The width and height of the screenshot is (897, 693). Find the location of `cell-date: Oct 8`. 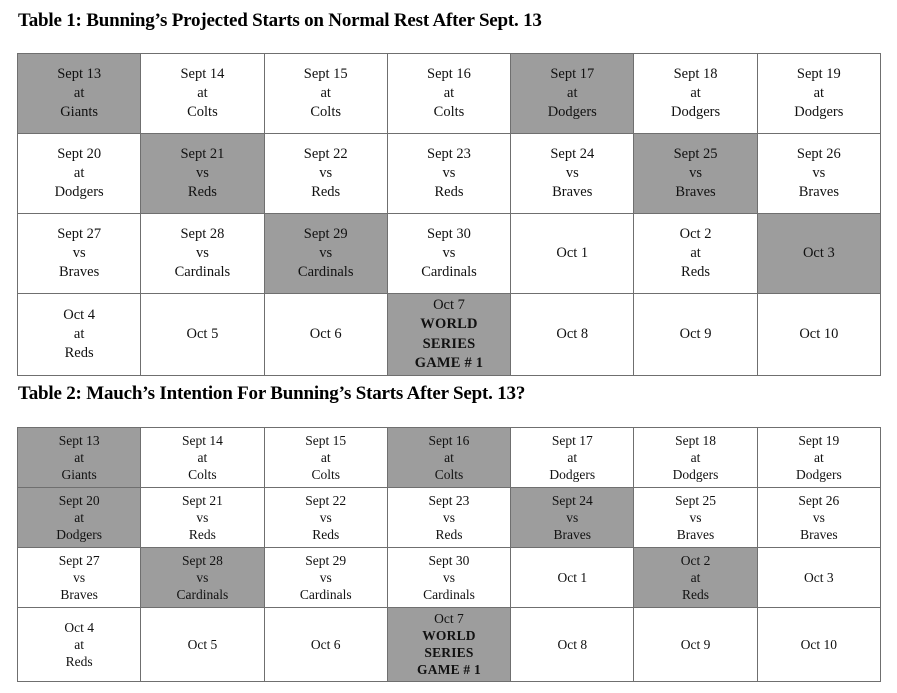

cell-date: Oct 8 is located at coordinates (572, 333).